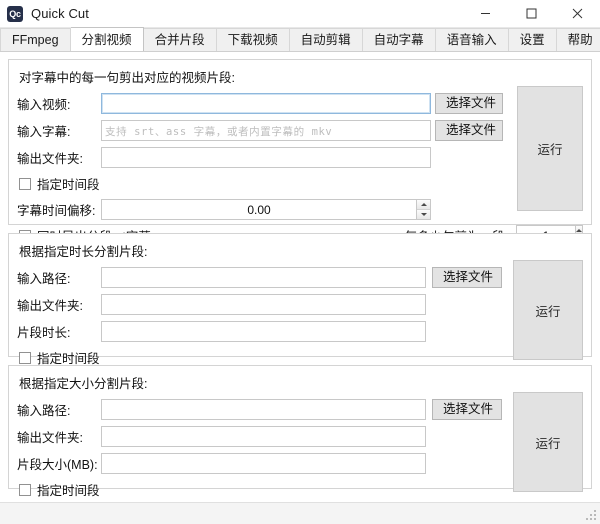 The image size is (600, 524). I want to click on chevron-down-icon, so click(423, 214).